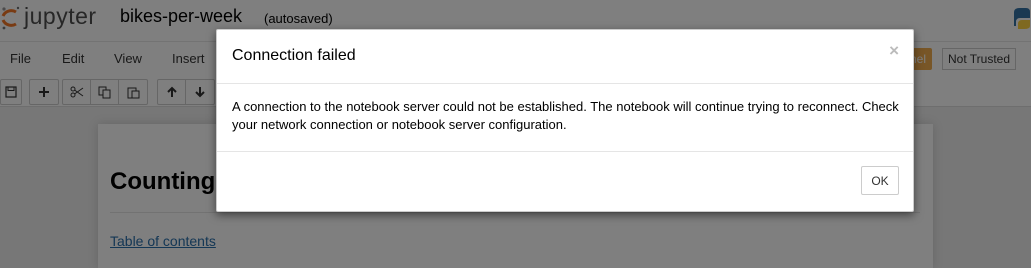  What do you see at coordinates (894, 51) in the screenshot?
I see `close-icon: ×` at bounding box center [894, 51].